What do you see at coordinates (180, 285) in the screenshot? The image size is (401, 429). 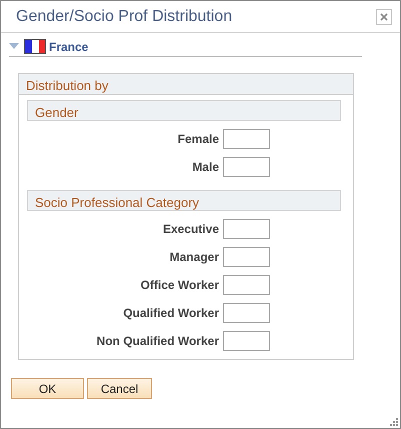 I see `field-label: Office Worker` at bounding box center [180, 285].